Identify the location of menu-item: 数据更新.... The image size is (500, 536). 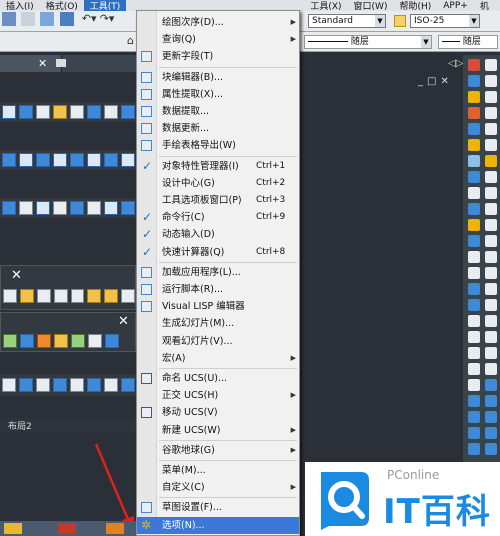
(218, 128).